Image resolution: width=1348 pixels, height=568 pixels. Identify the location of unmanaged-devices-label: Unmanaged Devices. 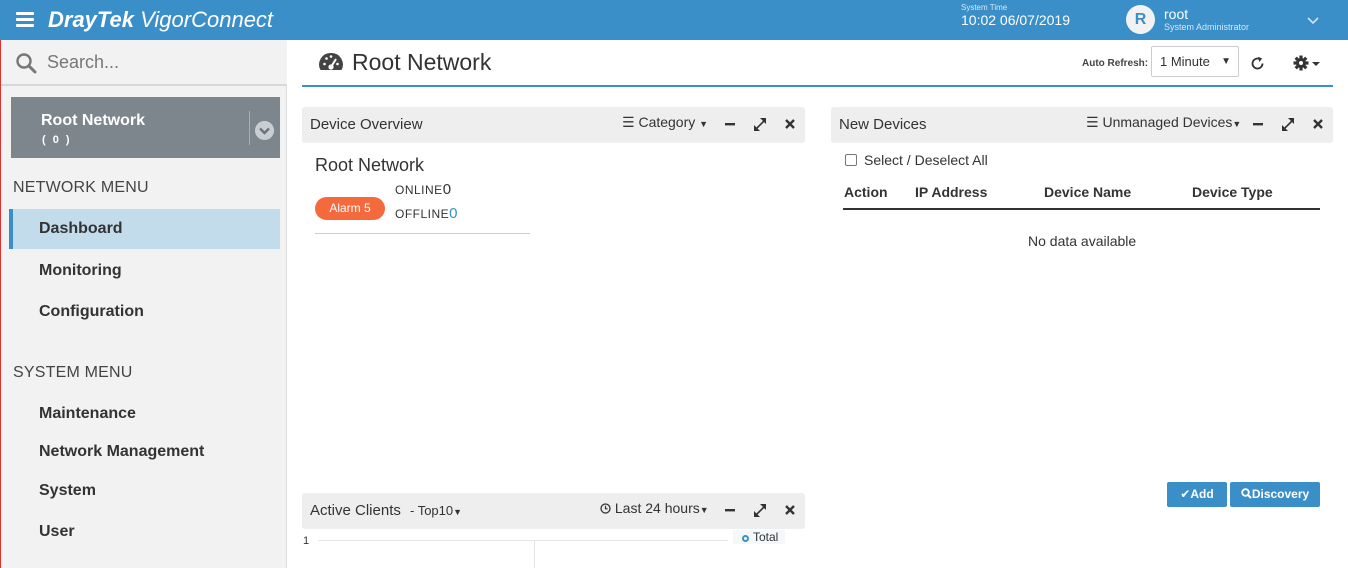
(1167, 122).